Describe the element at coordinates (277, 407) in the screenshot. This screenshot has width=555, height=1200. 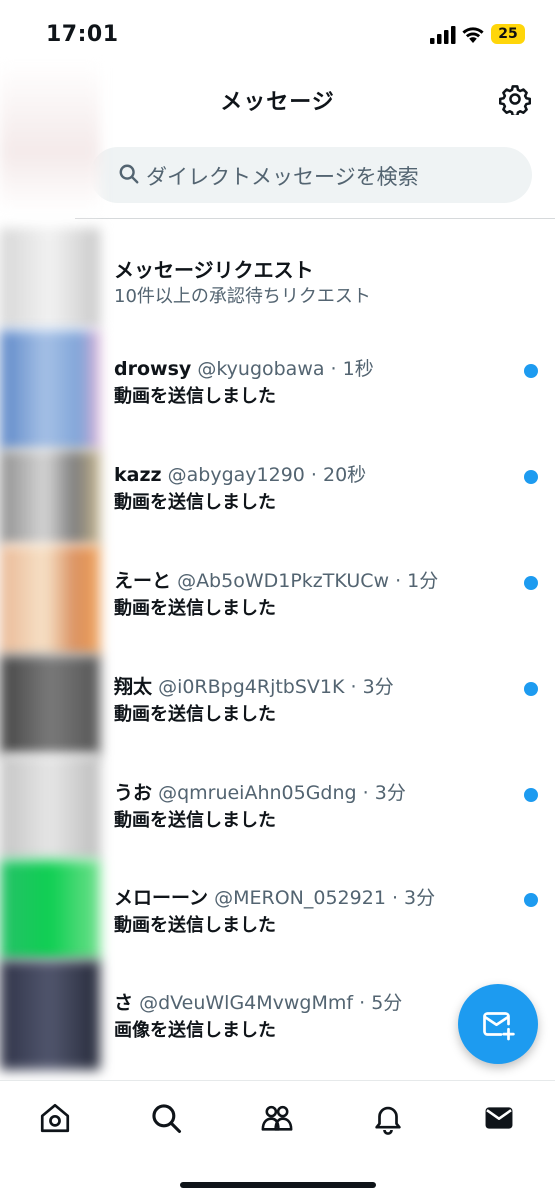
I see `conversation-row: drowsy @kyugobawa · 1秒 動画を送信しました` at that location.